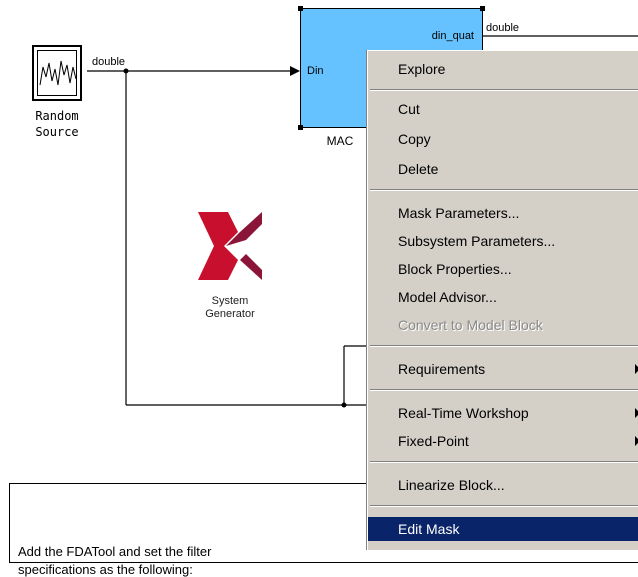  What do you see at coordinates (503, 529) in the screenshot?
I see `menu-item-edit-mask: Edit Mask` at bounding box center [503, 529].